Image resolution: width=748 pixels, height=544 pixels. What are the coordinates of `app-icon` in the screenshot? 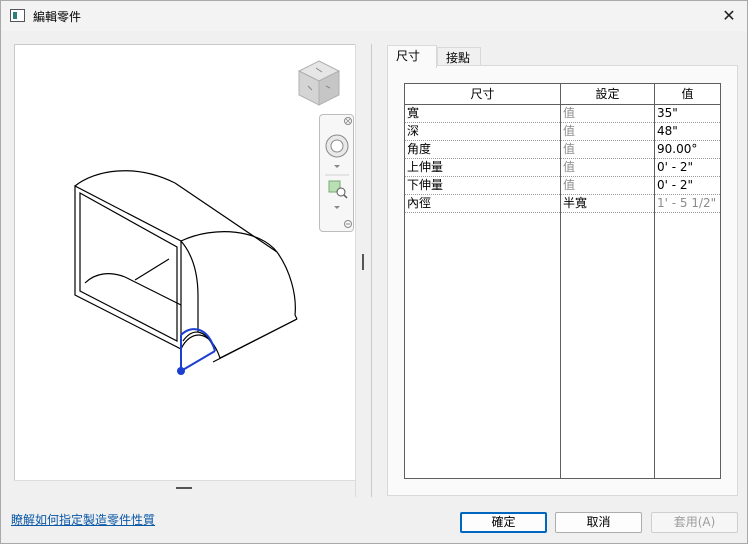 It's located at (17, 15).